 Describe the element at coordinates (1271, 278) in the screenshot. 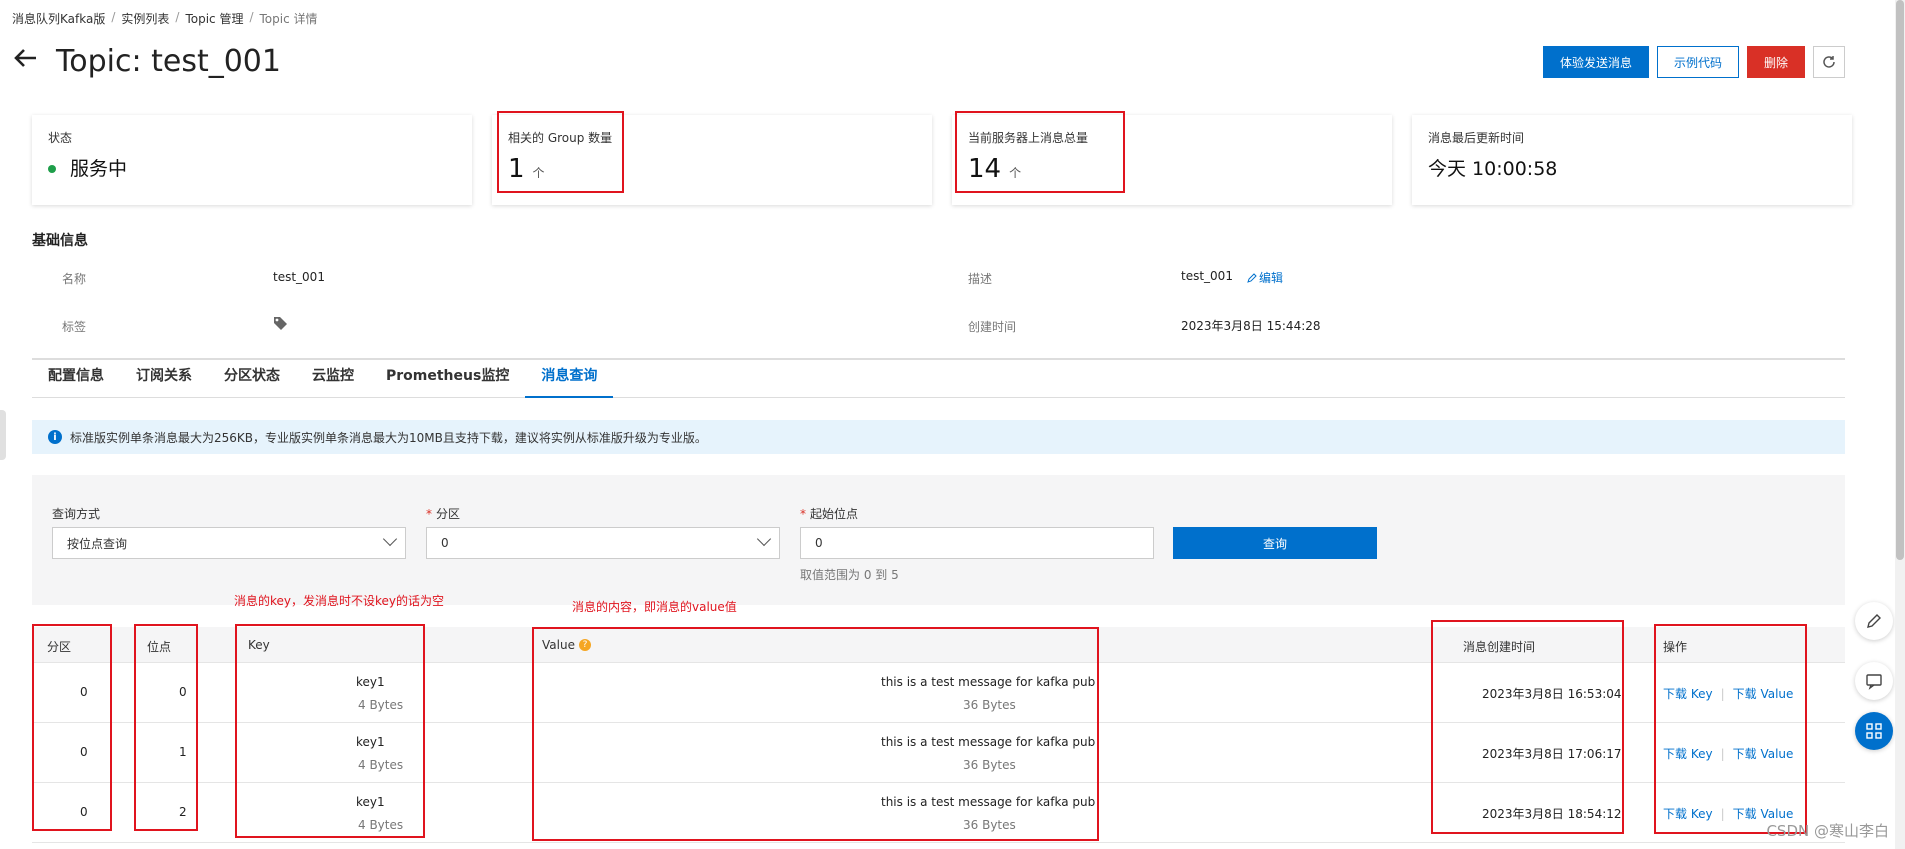

I see `edit-label: 编辑` at that location.